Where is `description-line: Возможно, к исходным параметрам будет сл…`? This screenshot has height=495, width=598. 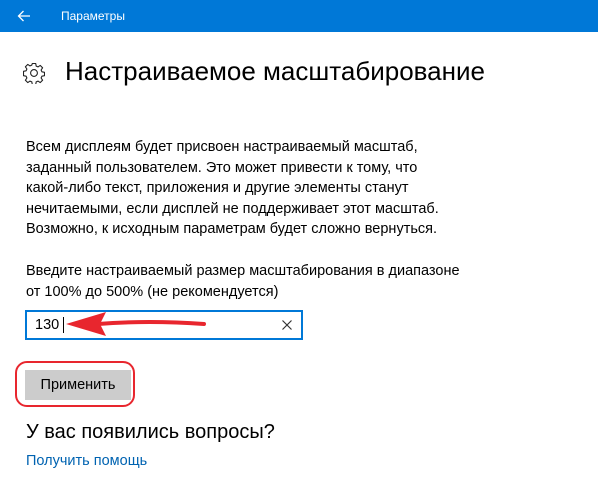 description-line: Возможно, к исходным параметрам будет сл… is located at coordinates (232, 229).